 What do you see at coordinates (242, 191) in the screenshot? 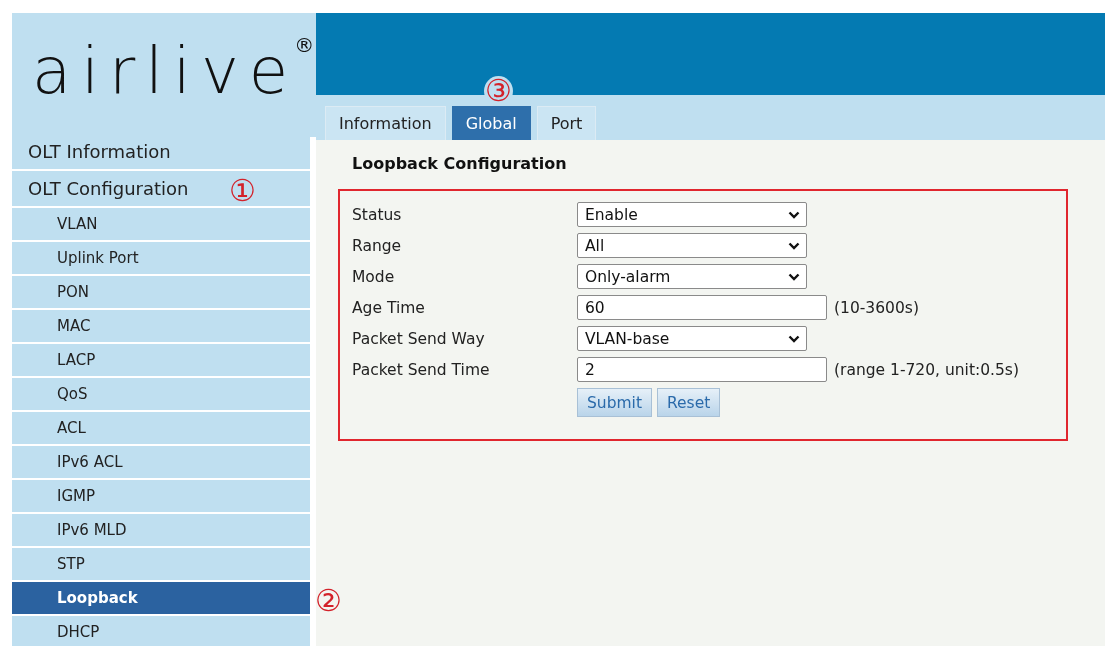
I see `annotation-number: ①` at bounding box center [242, 191].